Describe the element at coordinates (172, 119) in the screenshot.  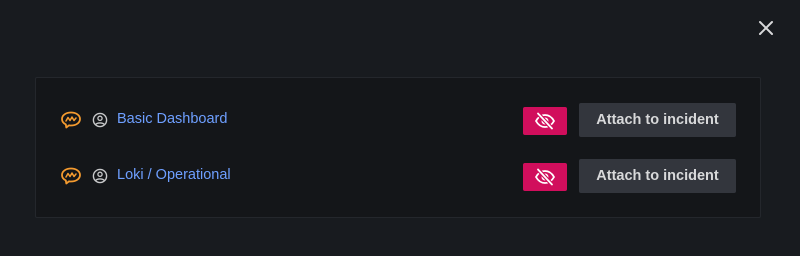
I see `dashboard-link: Basic Dashboard` at that location.